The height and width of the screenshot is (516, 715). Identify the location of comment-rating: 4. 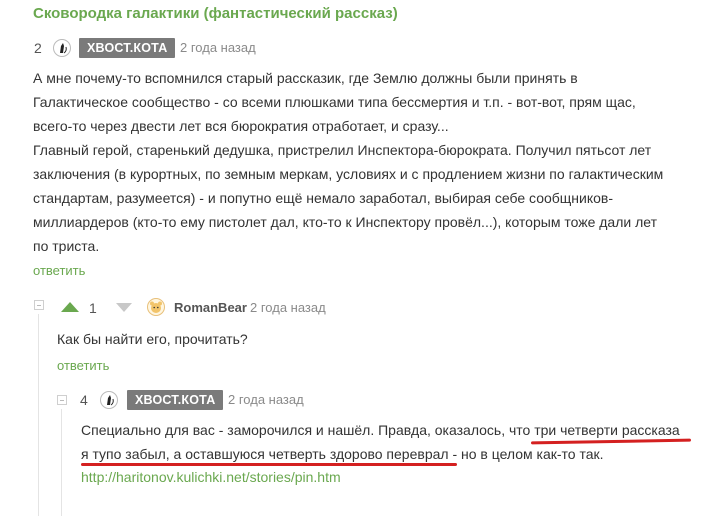
(84, 400).